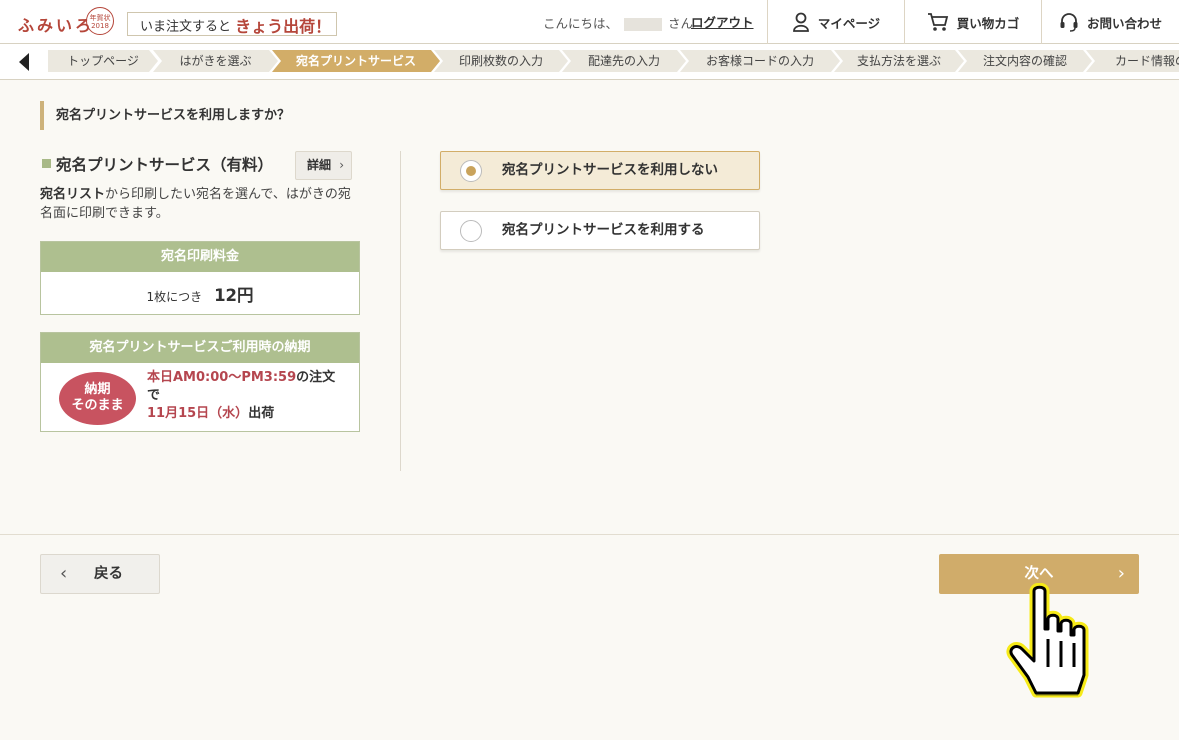  I want to click on square-bullet-icon, so click(46, 163).